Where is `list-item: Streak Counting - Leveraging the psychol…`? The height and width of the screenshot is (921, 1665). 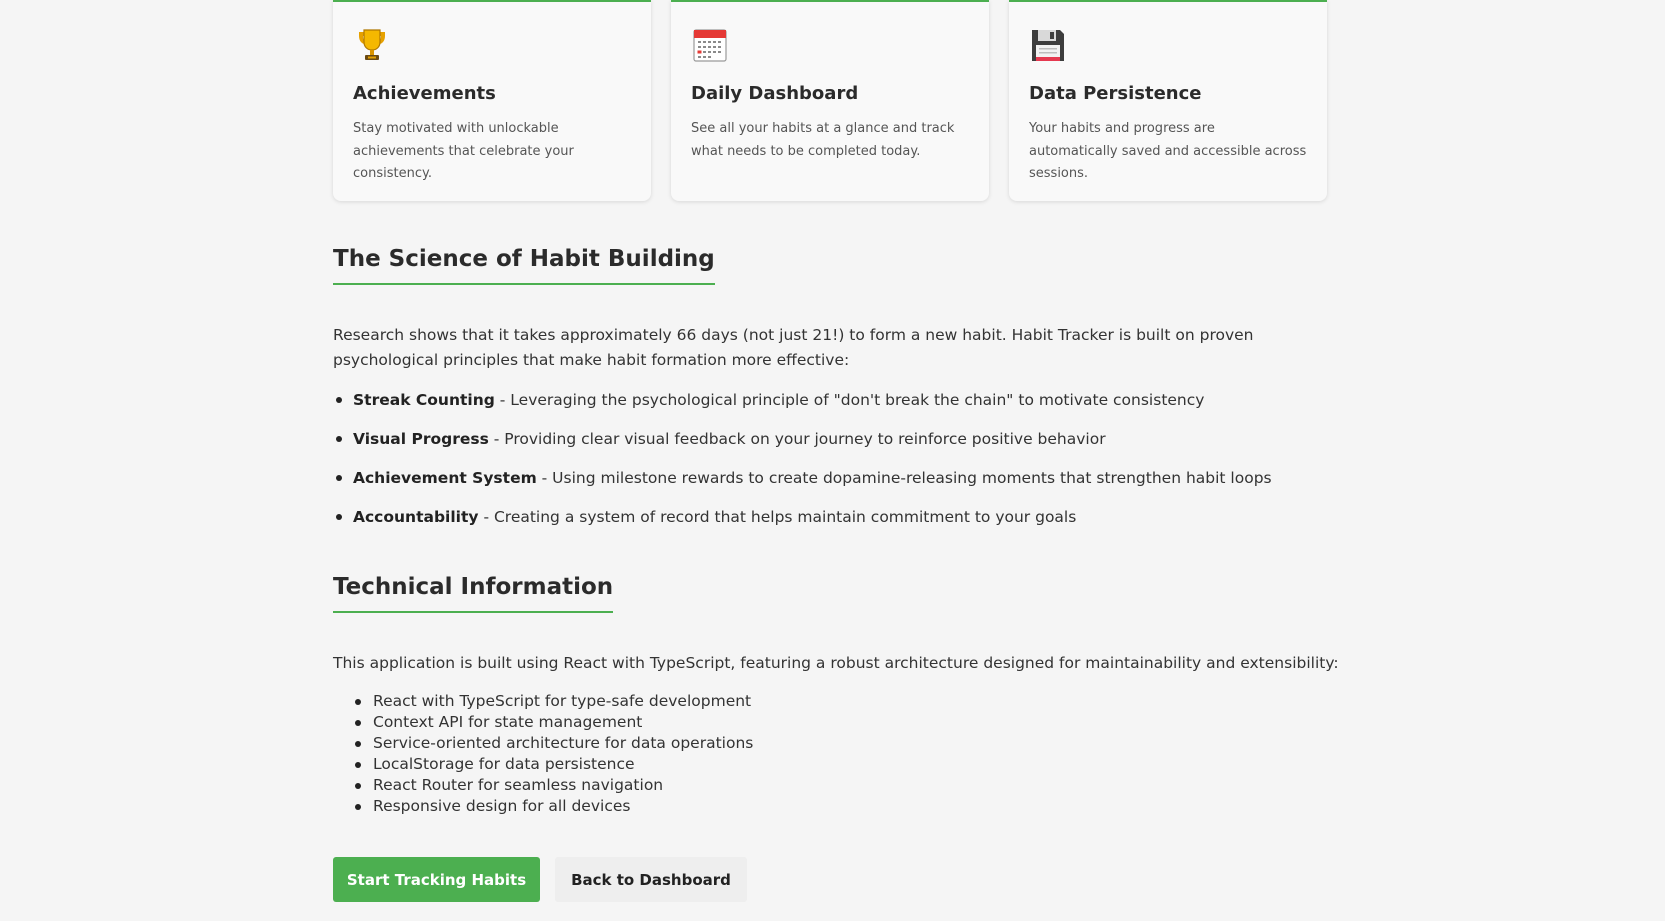
list-item: Streak Counting - Leveraging the psychol… is located at coordinates (802, 408).